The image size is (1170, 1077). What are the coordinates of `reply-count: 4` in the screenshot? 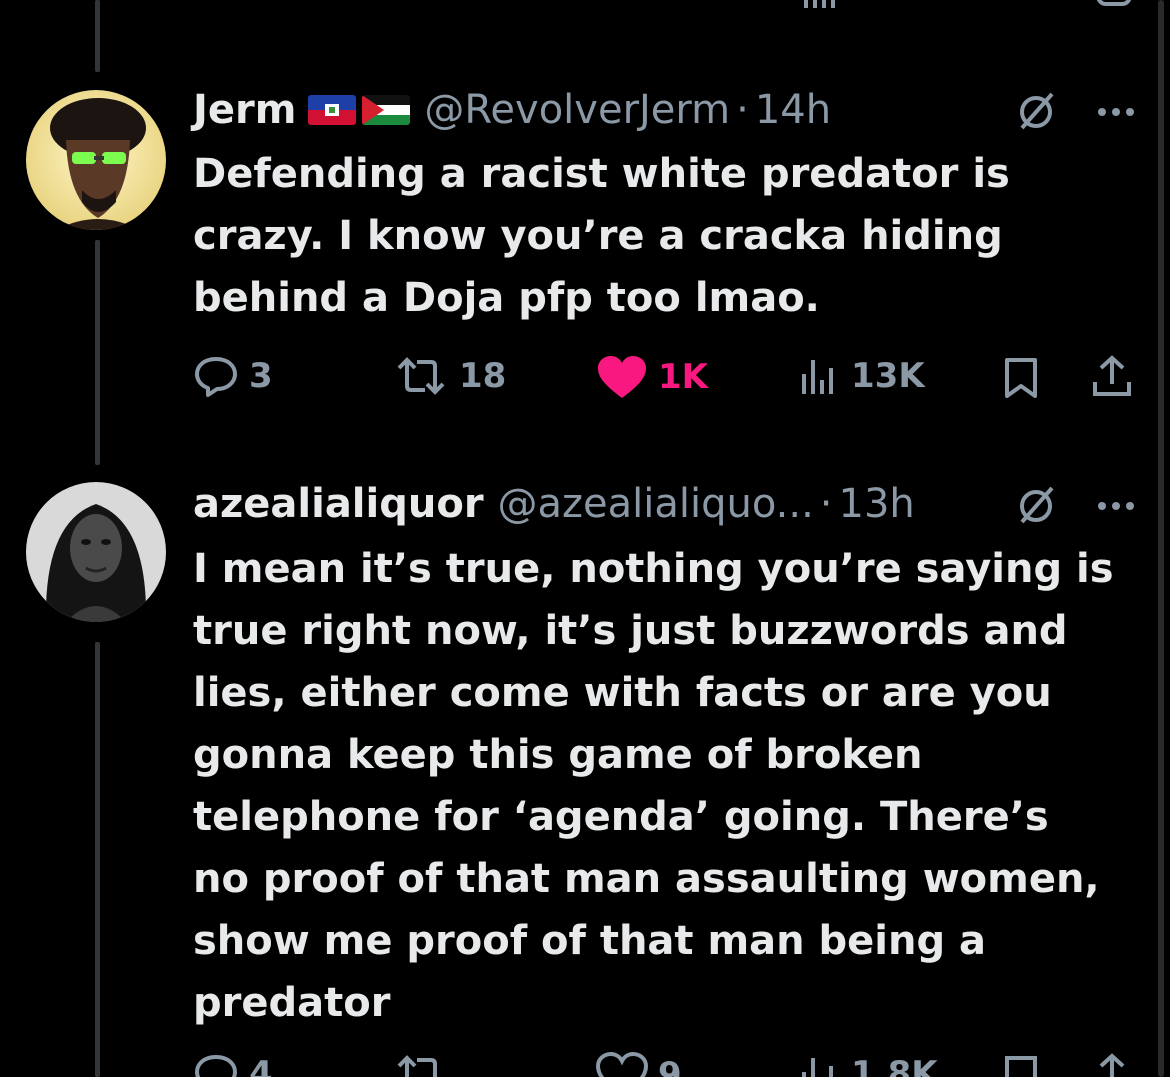 It's located at (261, 1065).